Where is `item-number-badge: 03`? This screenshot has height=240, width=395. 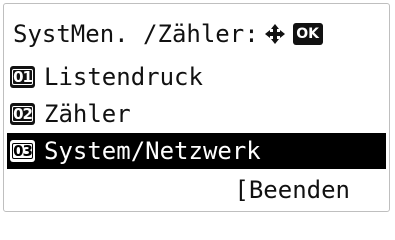 item-number-badge: 03 is located at coordinates (22, 151).